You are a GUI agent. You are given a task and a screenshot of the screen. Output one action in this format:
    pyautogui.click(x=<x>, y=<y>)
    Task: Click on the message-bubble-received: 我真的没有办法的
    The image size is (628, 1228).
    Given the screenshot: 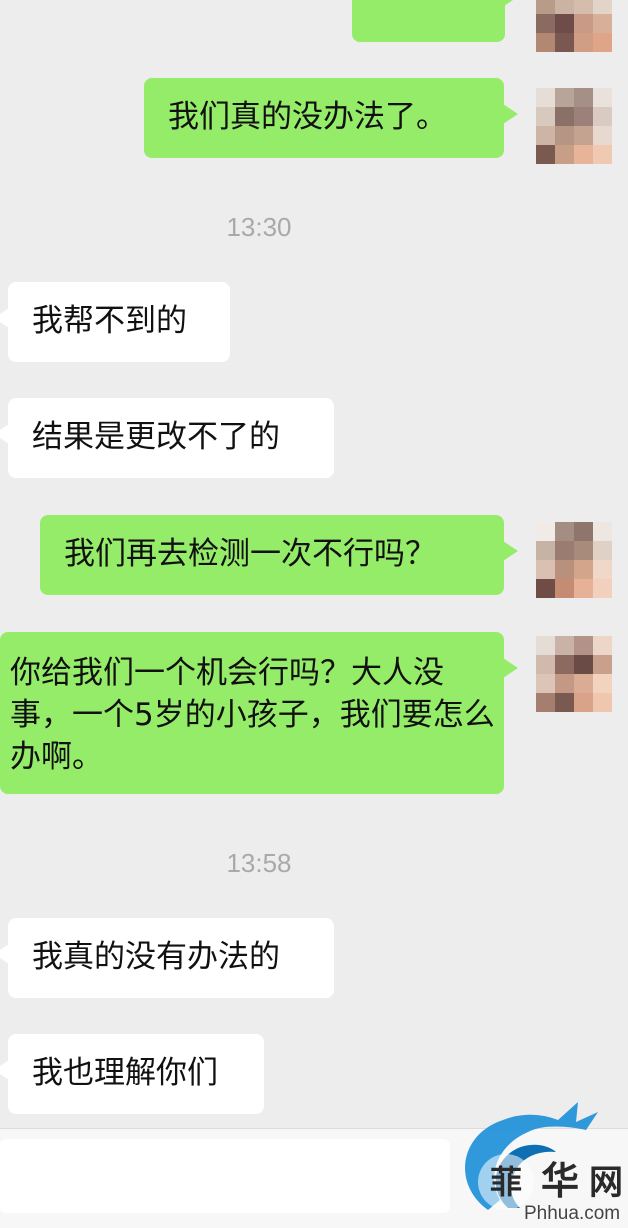 What is the action you would take?
    pyautogui.click(x=167, y=958)
    